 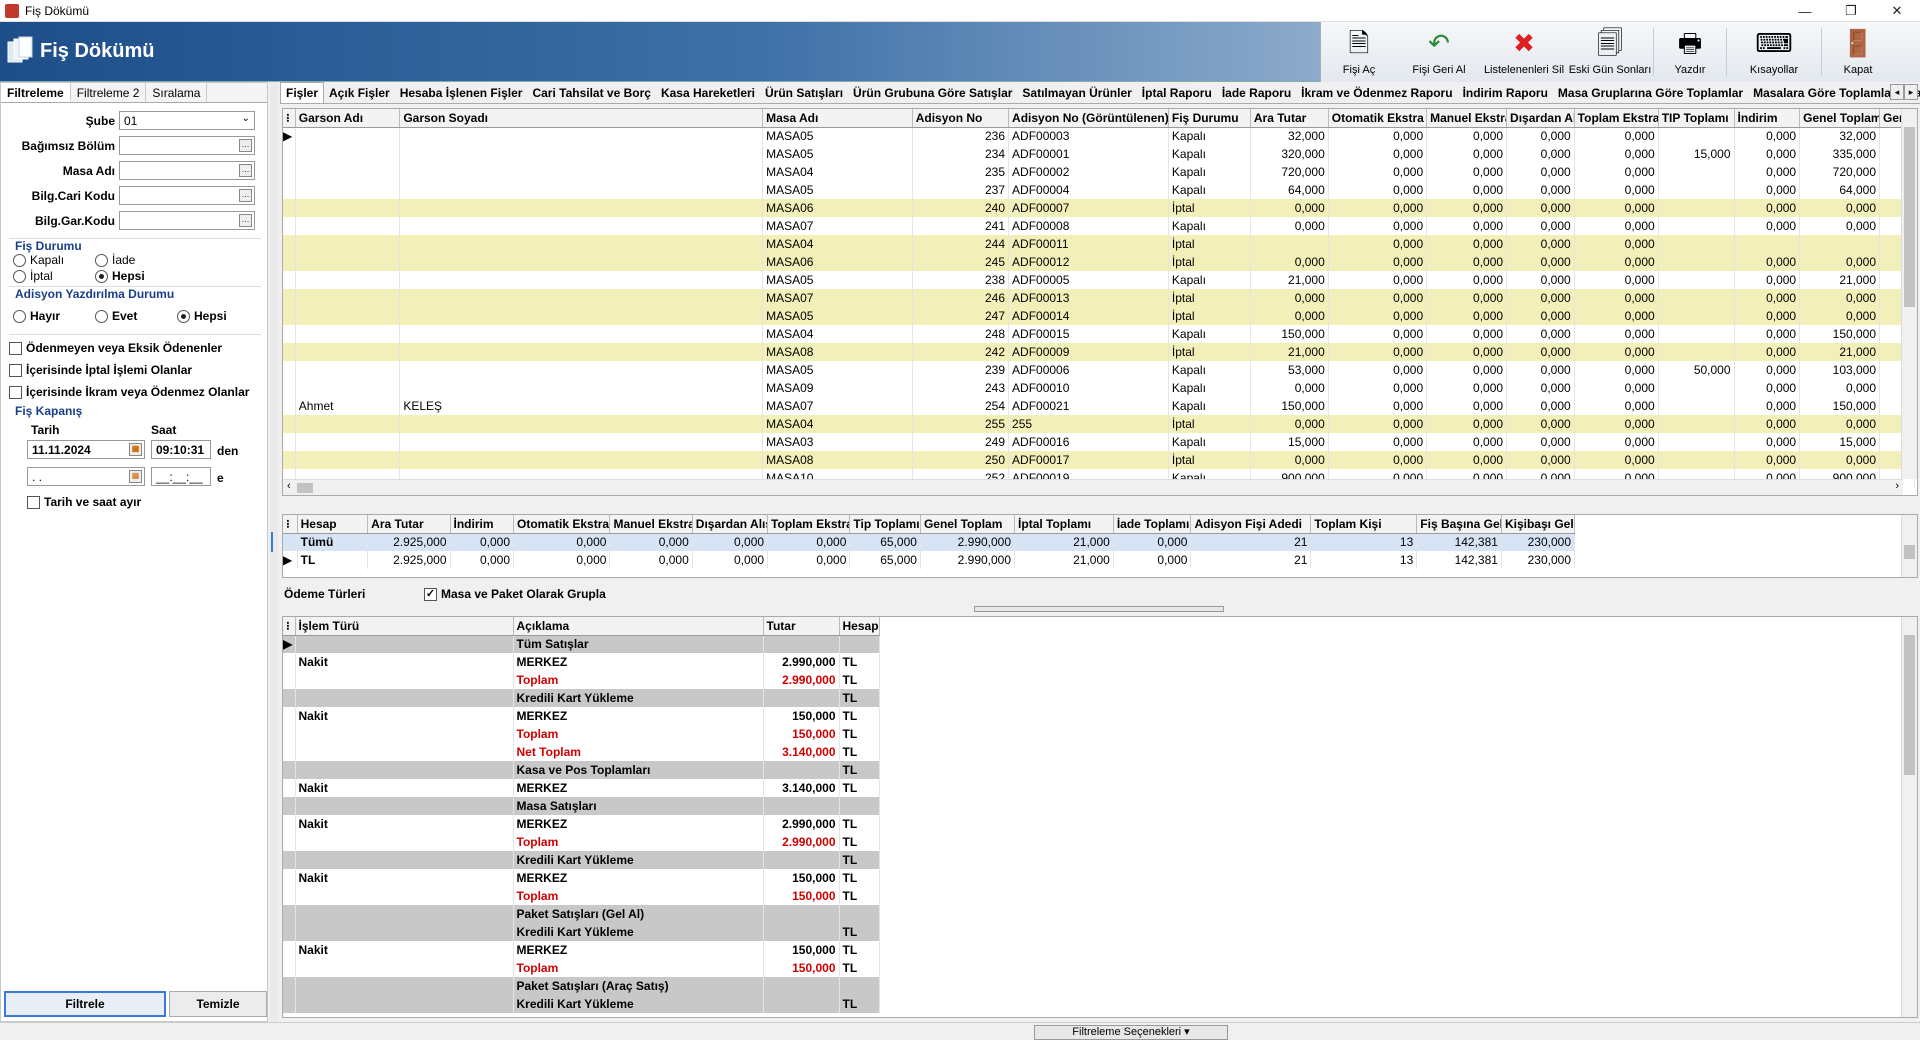 I want to click on column-header: Manuel Ekstra, so click(x=1467, y=118).